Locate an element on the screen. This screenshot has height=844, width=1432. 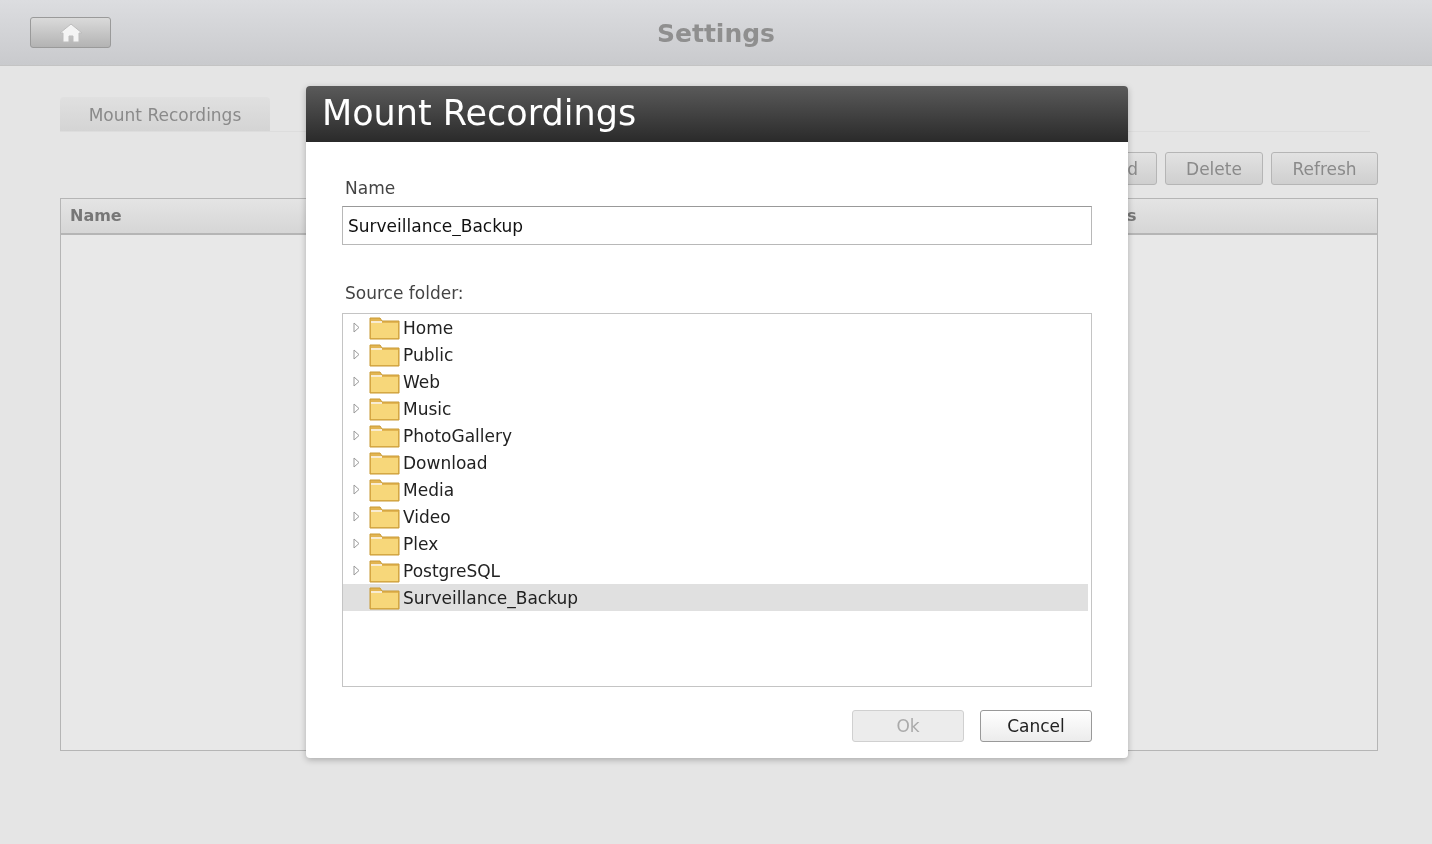
dialog-title: Mount Recordings is located at coordinates (717, 114).